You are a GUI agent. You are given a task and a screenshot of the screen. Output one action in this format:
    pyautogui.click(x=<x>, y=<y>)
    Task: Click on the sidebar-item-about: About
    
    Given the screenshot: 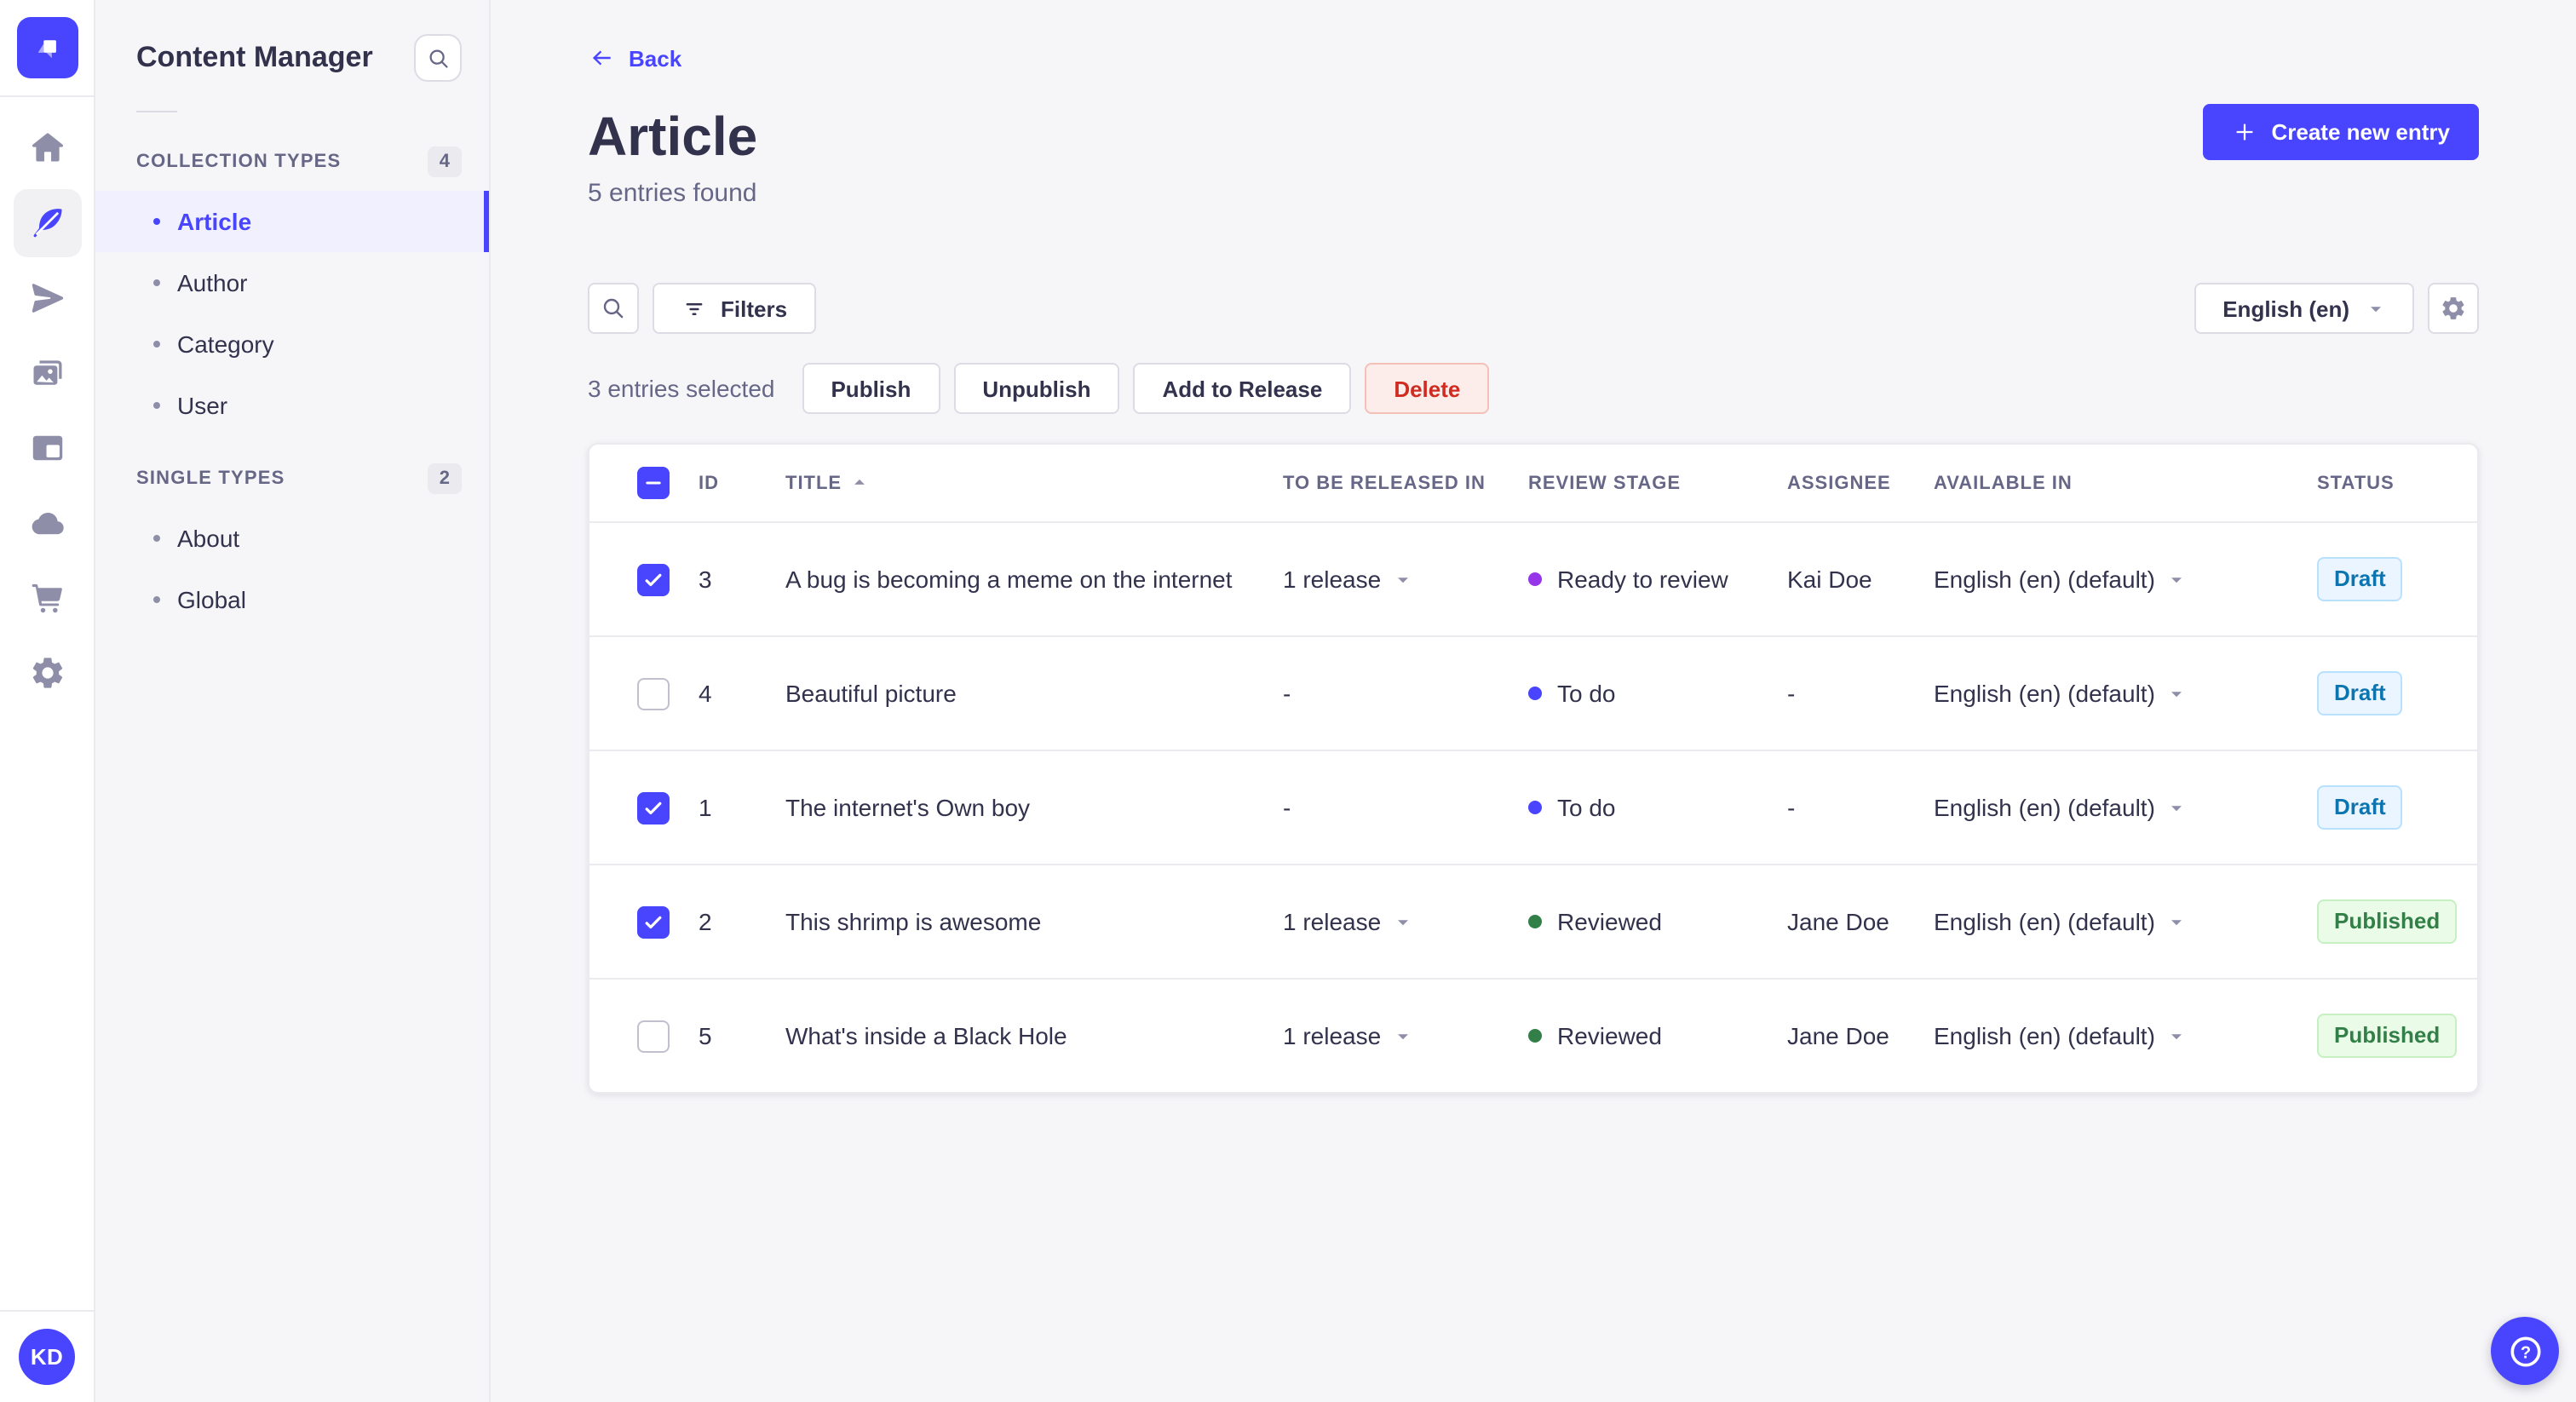 What is the action you would take?
    pyautogui.click(x=292, y=538)
    